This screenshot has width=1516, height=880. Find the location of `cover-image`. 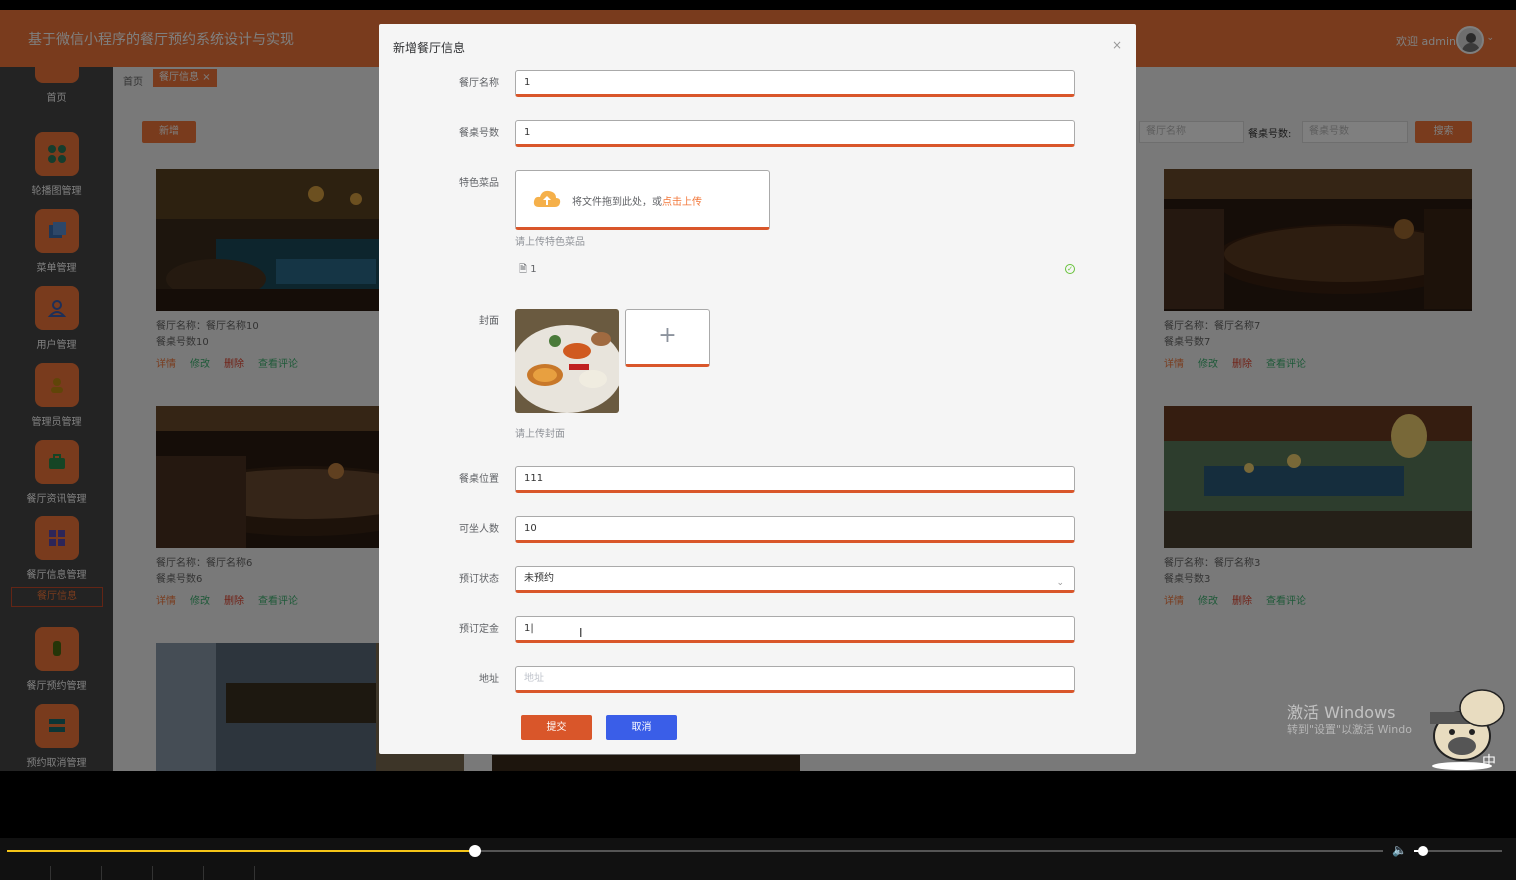

cover-image is located at coordinates (567, 361).